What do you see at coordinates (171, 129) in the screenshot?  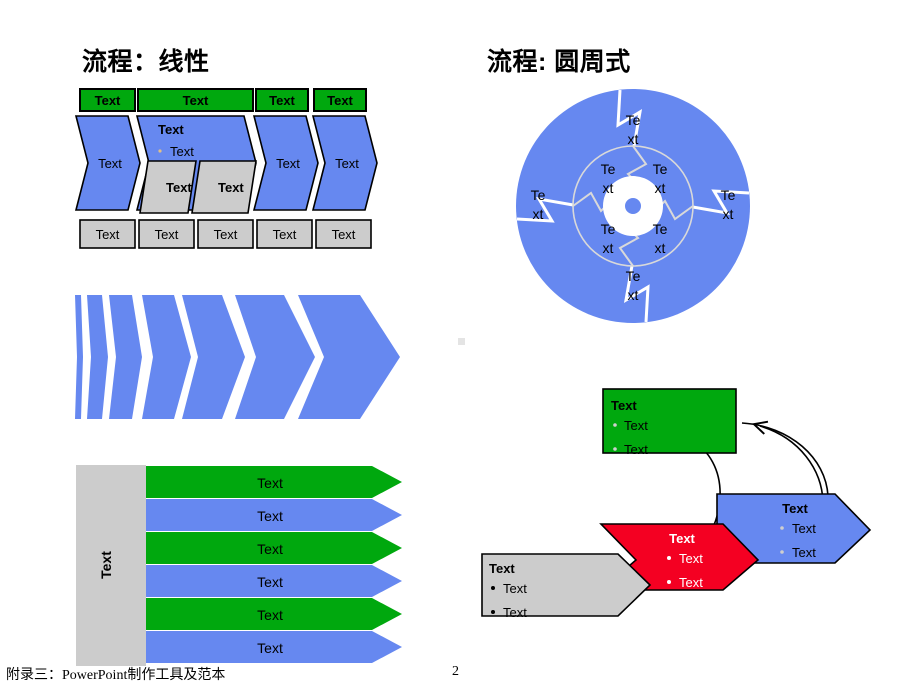 I see `chevron-title: Text` at bounding box center [171, 129].